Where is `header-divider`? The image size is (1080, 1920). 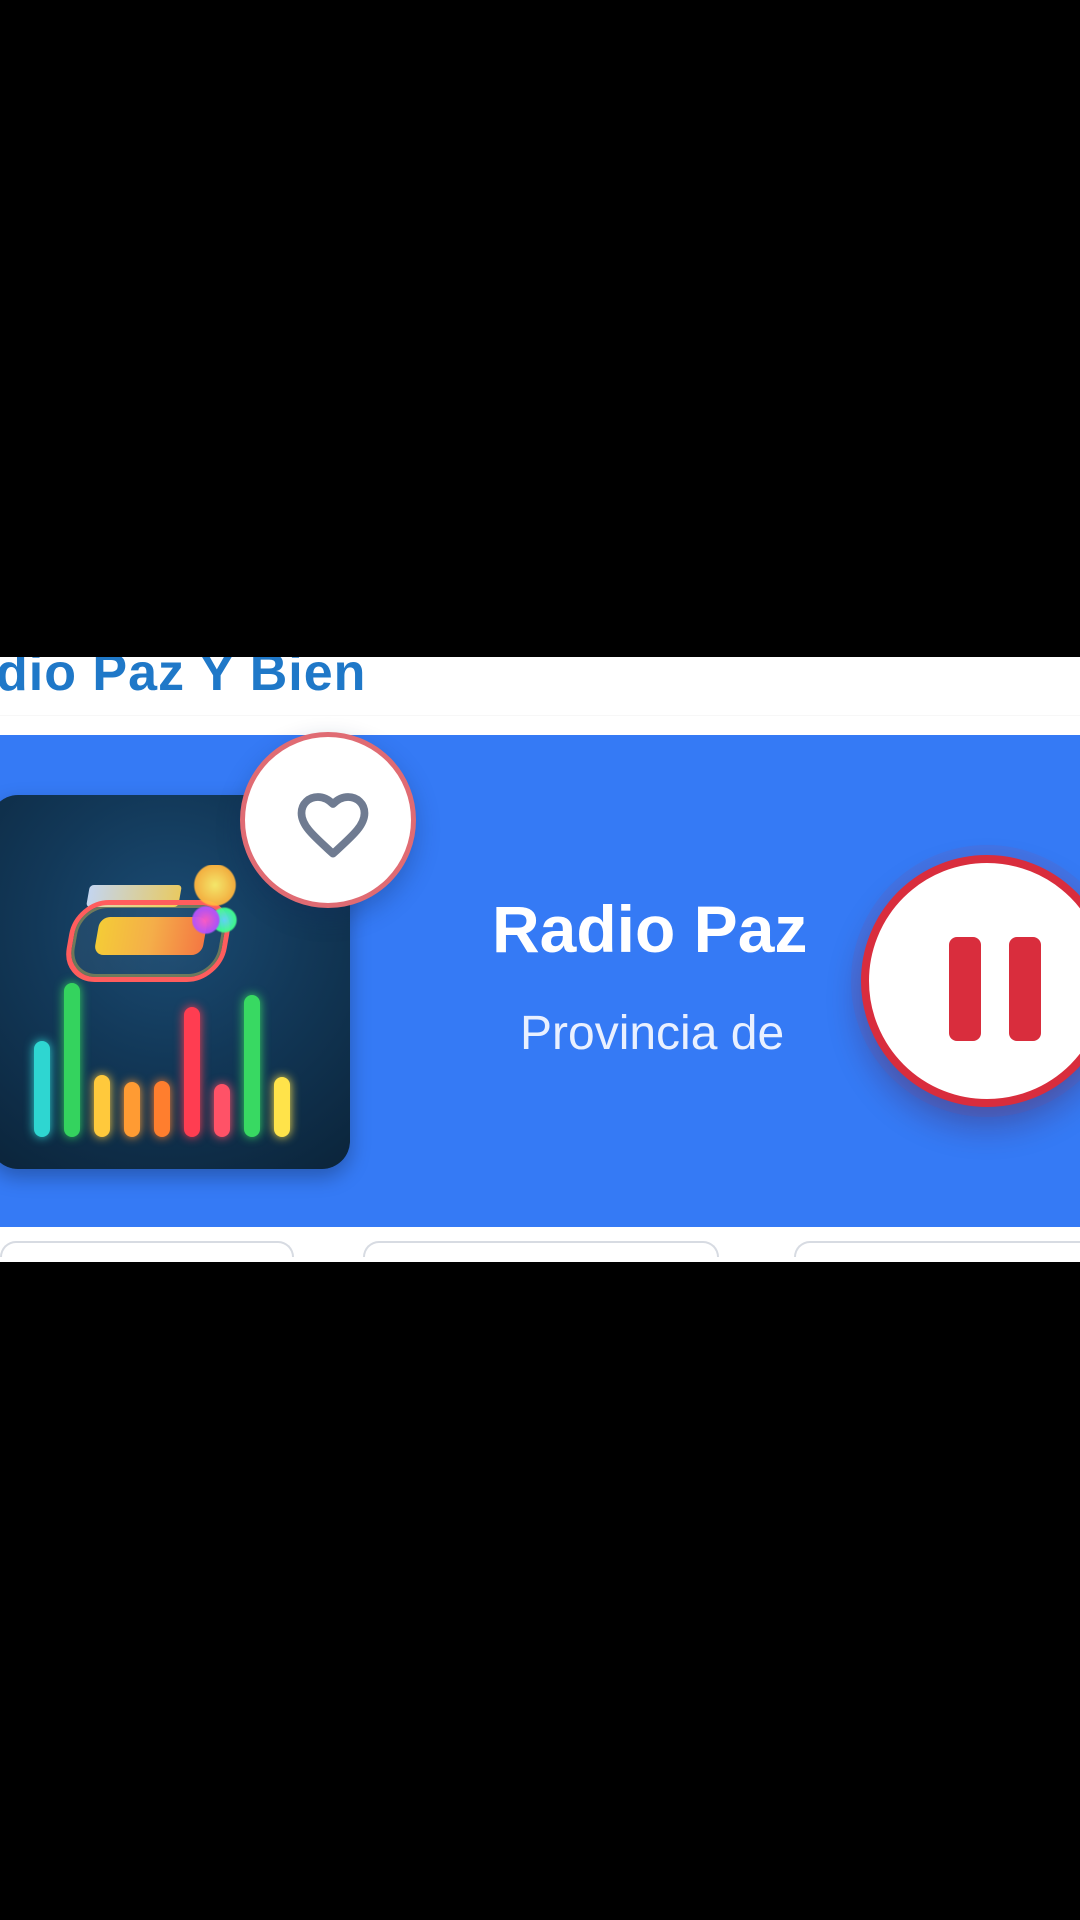
header-divider is located at coordinates (540, 715).